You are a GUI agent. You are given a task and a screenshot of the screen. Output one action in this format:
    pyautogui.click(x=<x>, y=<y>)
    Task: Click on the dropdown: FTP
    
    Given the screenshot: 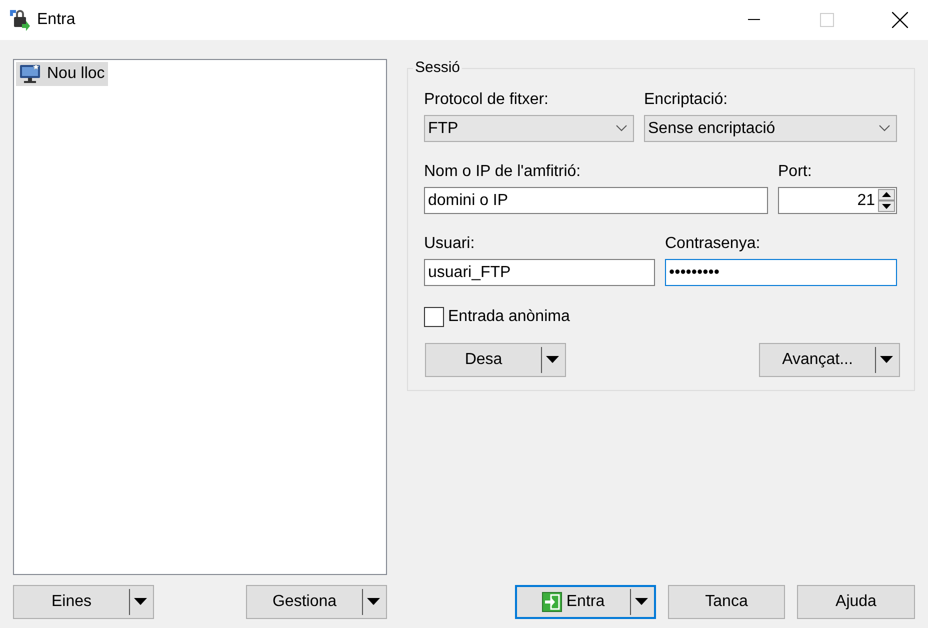 What is the action you would take?
    pyautogui.click(x=529, y=128)
    